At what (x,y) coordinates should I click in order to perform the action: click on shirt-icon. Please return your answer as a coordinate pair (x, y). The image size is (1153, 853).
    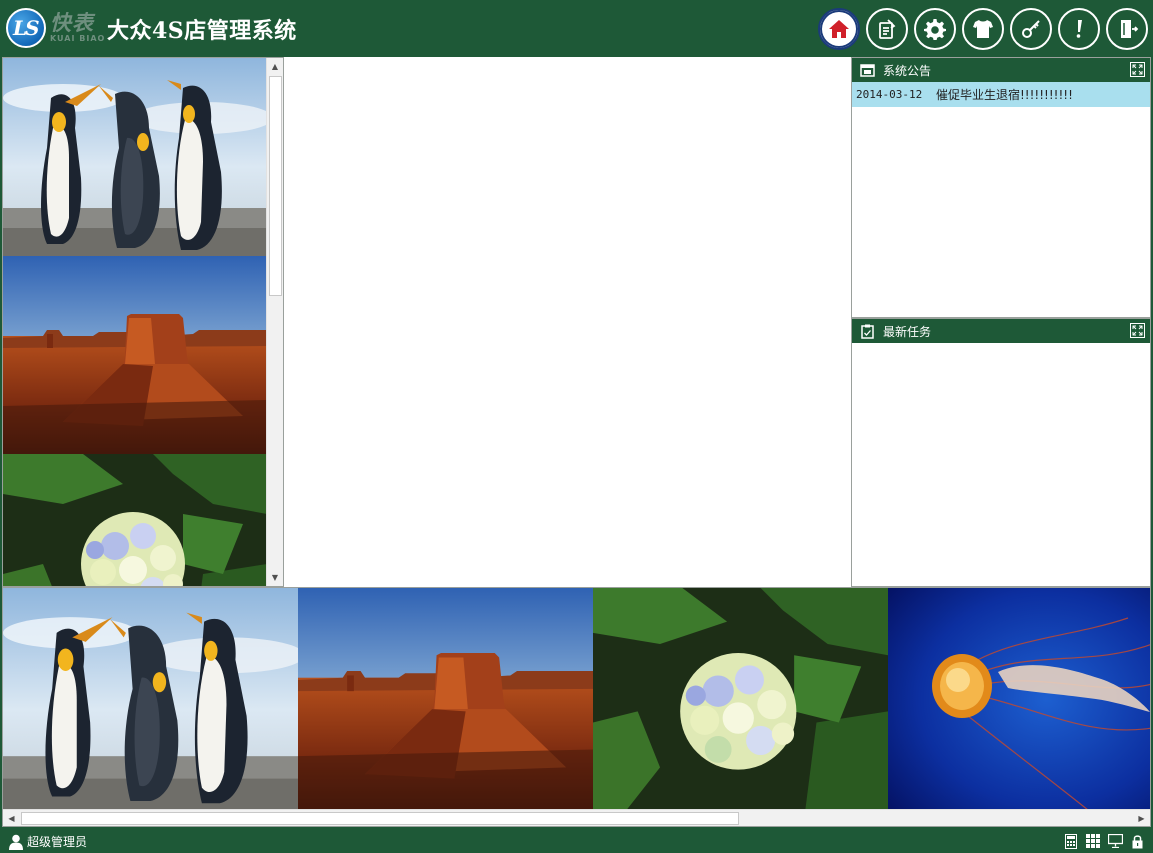
    Looking at the image, I should click on (983, 29).